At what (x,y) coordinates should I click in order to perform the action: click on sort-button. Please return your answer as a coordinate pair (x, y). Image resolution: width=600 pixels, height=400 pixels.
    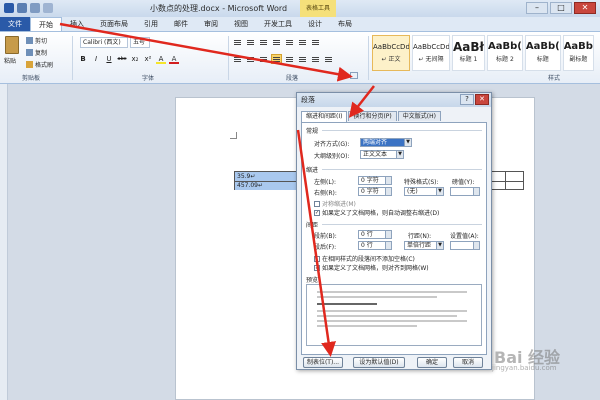
    Looking at the image, I should click on (302, 42).